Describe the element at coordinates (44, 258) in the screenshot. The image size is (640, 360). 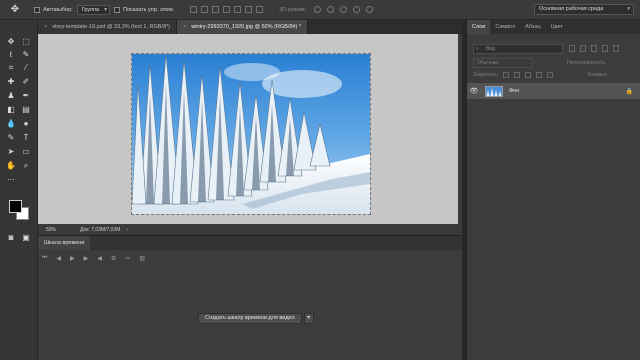
I see `first-frame-icon: ⏮` at that location.